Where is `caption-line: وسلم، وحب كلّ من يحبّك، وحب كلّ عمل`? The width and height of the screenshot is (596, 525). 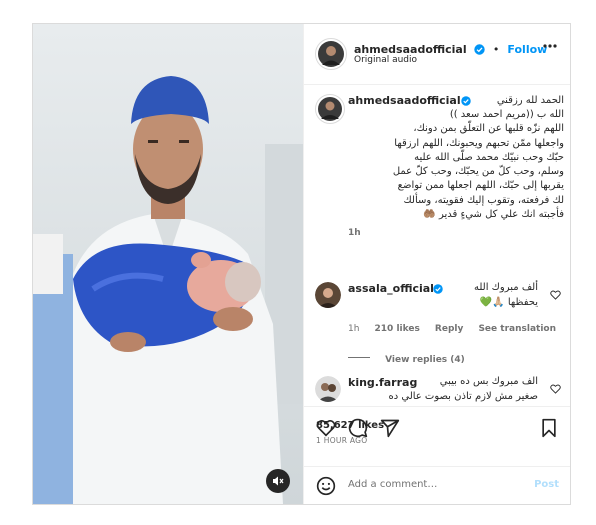
caption-line: وسلم، وحب كلّ من يحبّك، وحب كلّ عمل is located at coordinates (478, 172).